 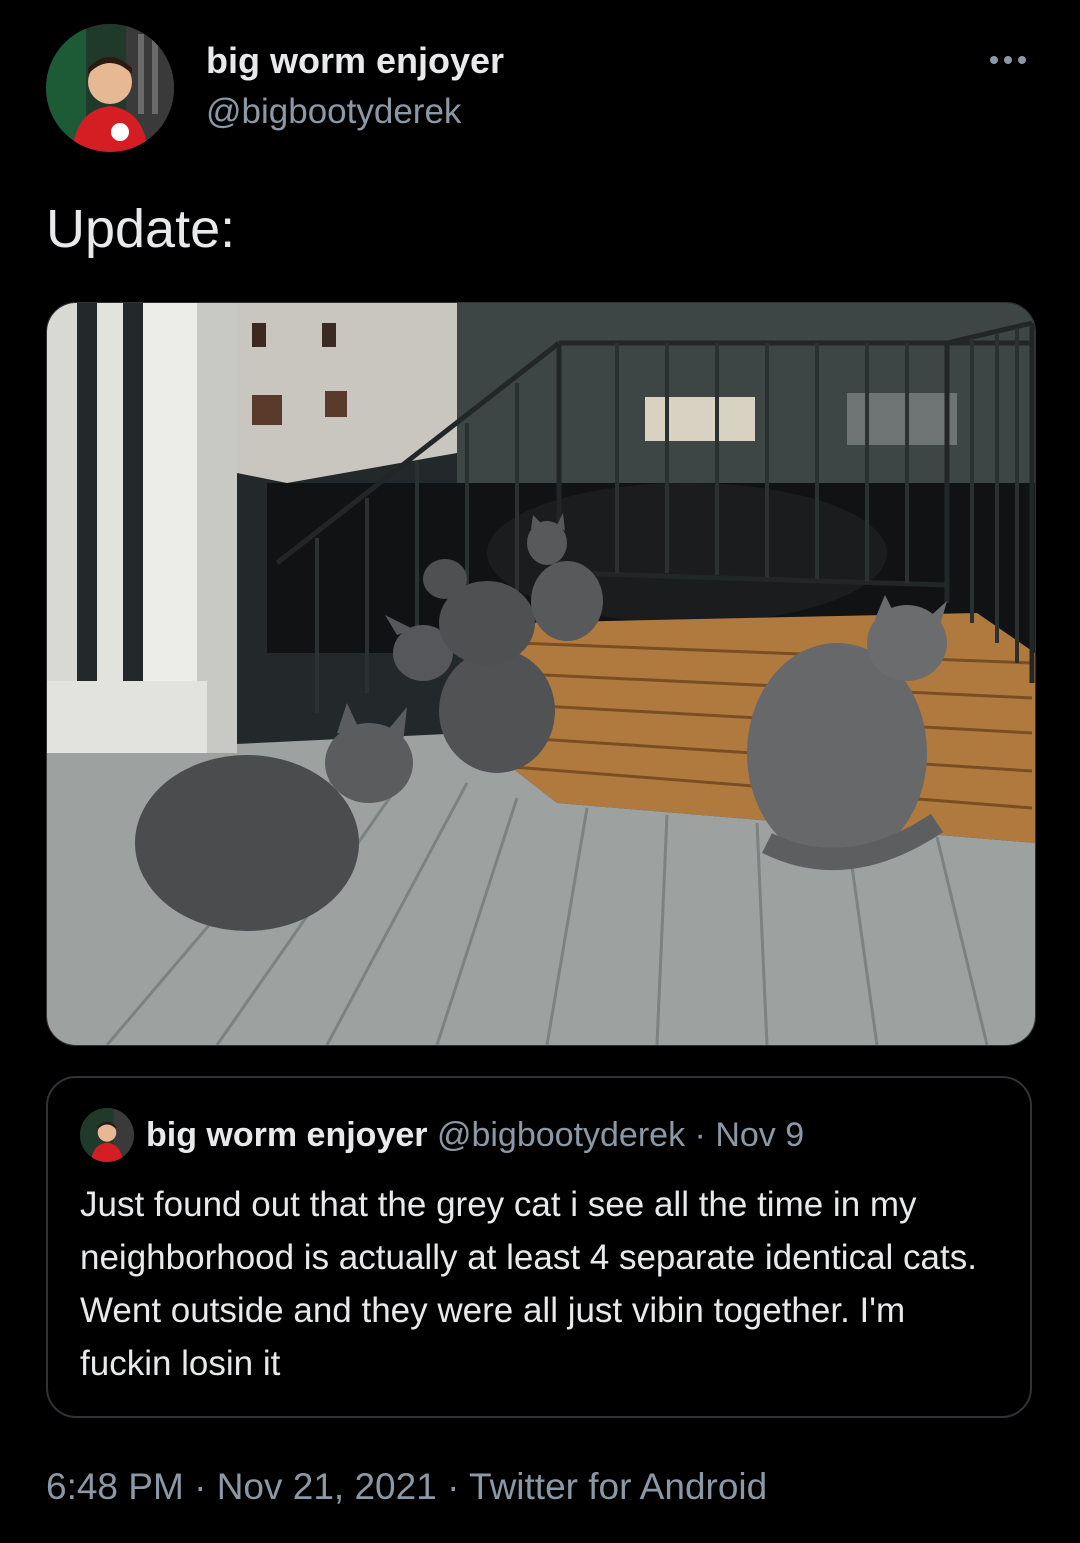 What do you see at coordinates (333, 112) in the screenshot?
I see `author-handle: @bigbootyderek` at bounding box center [333, 112].